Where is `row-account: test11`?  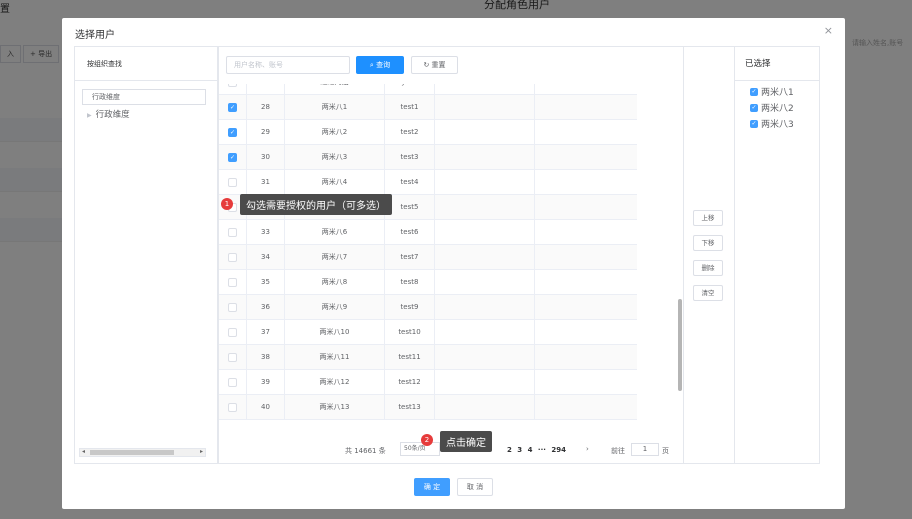 row-account: test11 is located at coordinates (410, 357).